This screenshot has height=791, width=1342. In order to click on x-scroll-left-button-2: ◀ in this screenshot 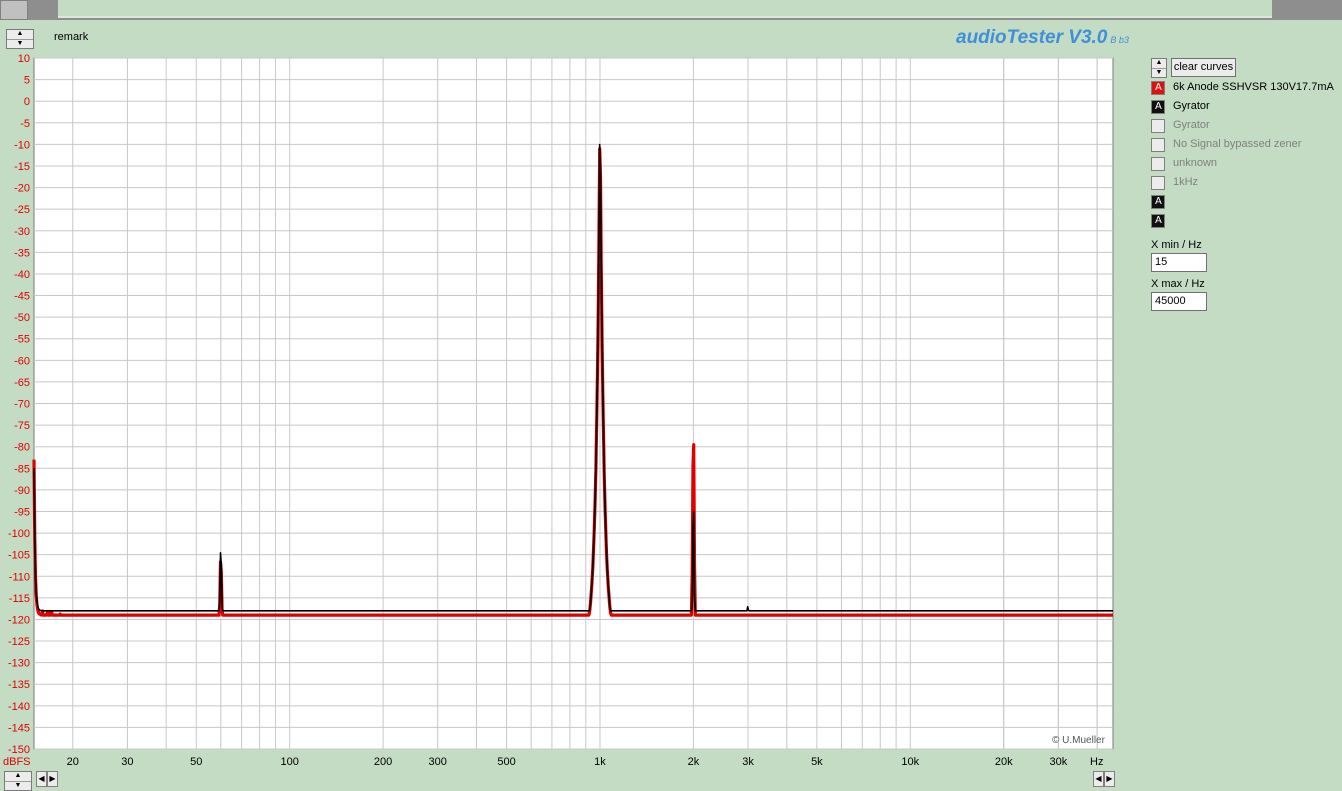, I will do `click(1098, 779)`.